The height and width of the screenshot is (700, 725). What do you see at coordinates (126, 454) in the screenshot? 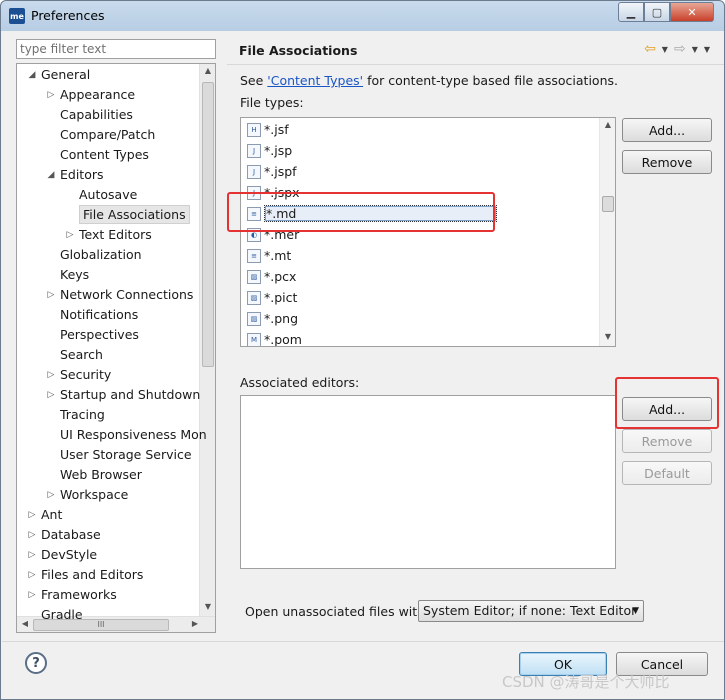
I see `tree-item-label: User Storage Service` at bounding box center [126, 454].